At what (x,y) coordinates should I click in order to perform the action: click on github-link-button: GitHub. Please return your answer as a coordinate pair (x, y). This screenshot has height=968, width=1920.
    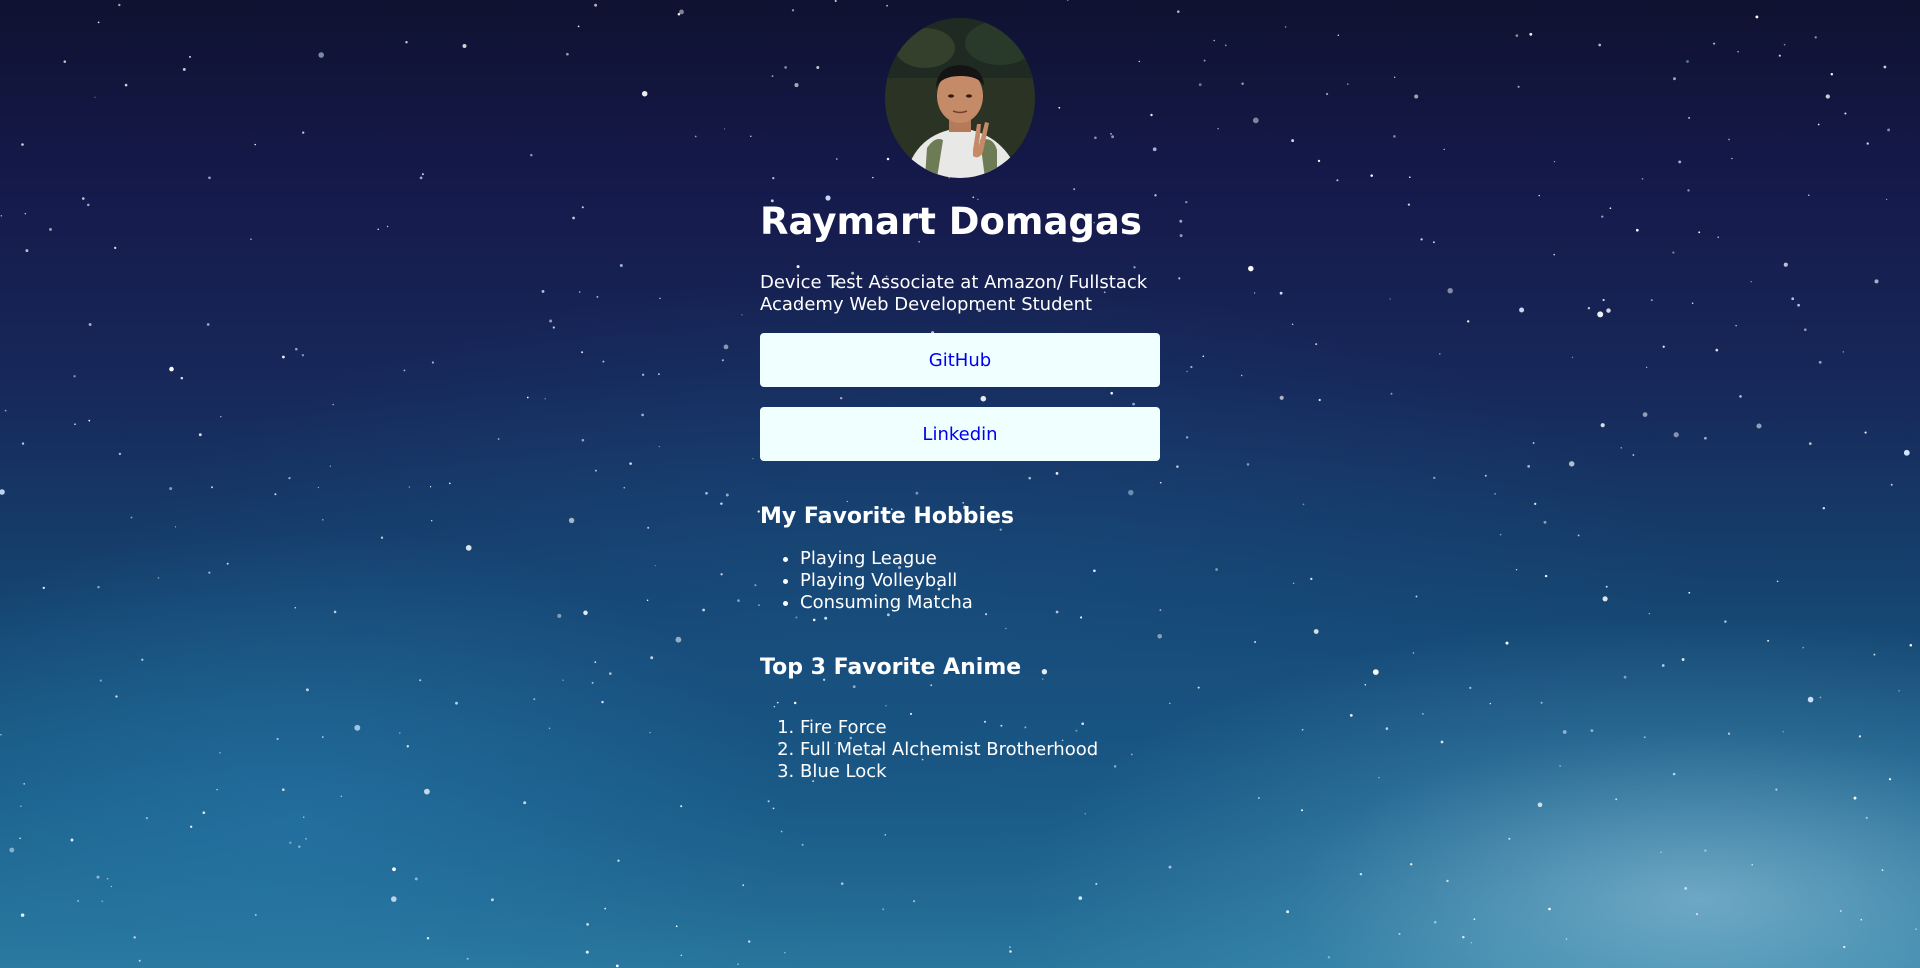
    Looking at the image, I should click on (960, 360).